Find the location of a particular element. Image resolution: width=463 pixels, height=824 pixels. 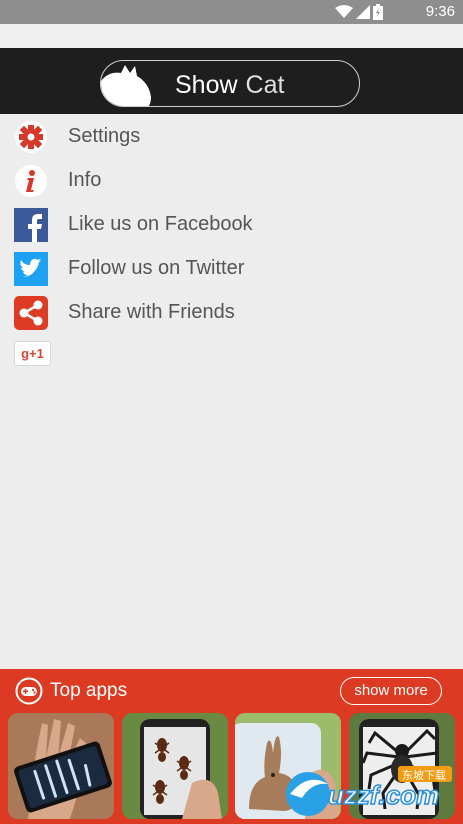

uzzf-watermark-logo: uzzf.com 东坡下载 is located at coordinates (369, 791).